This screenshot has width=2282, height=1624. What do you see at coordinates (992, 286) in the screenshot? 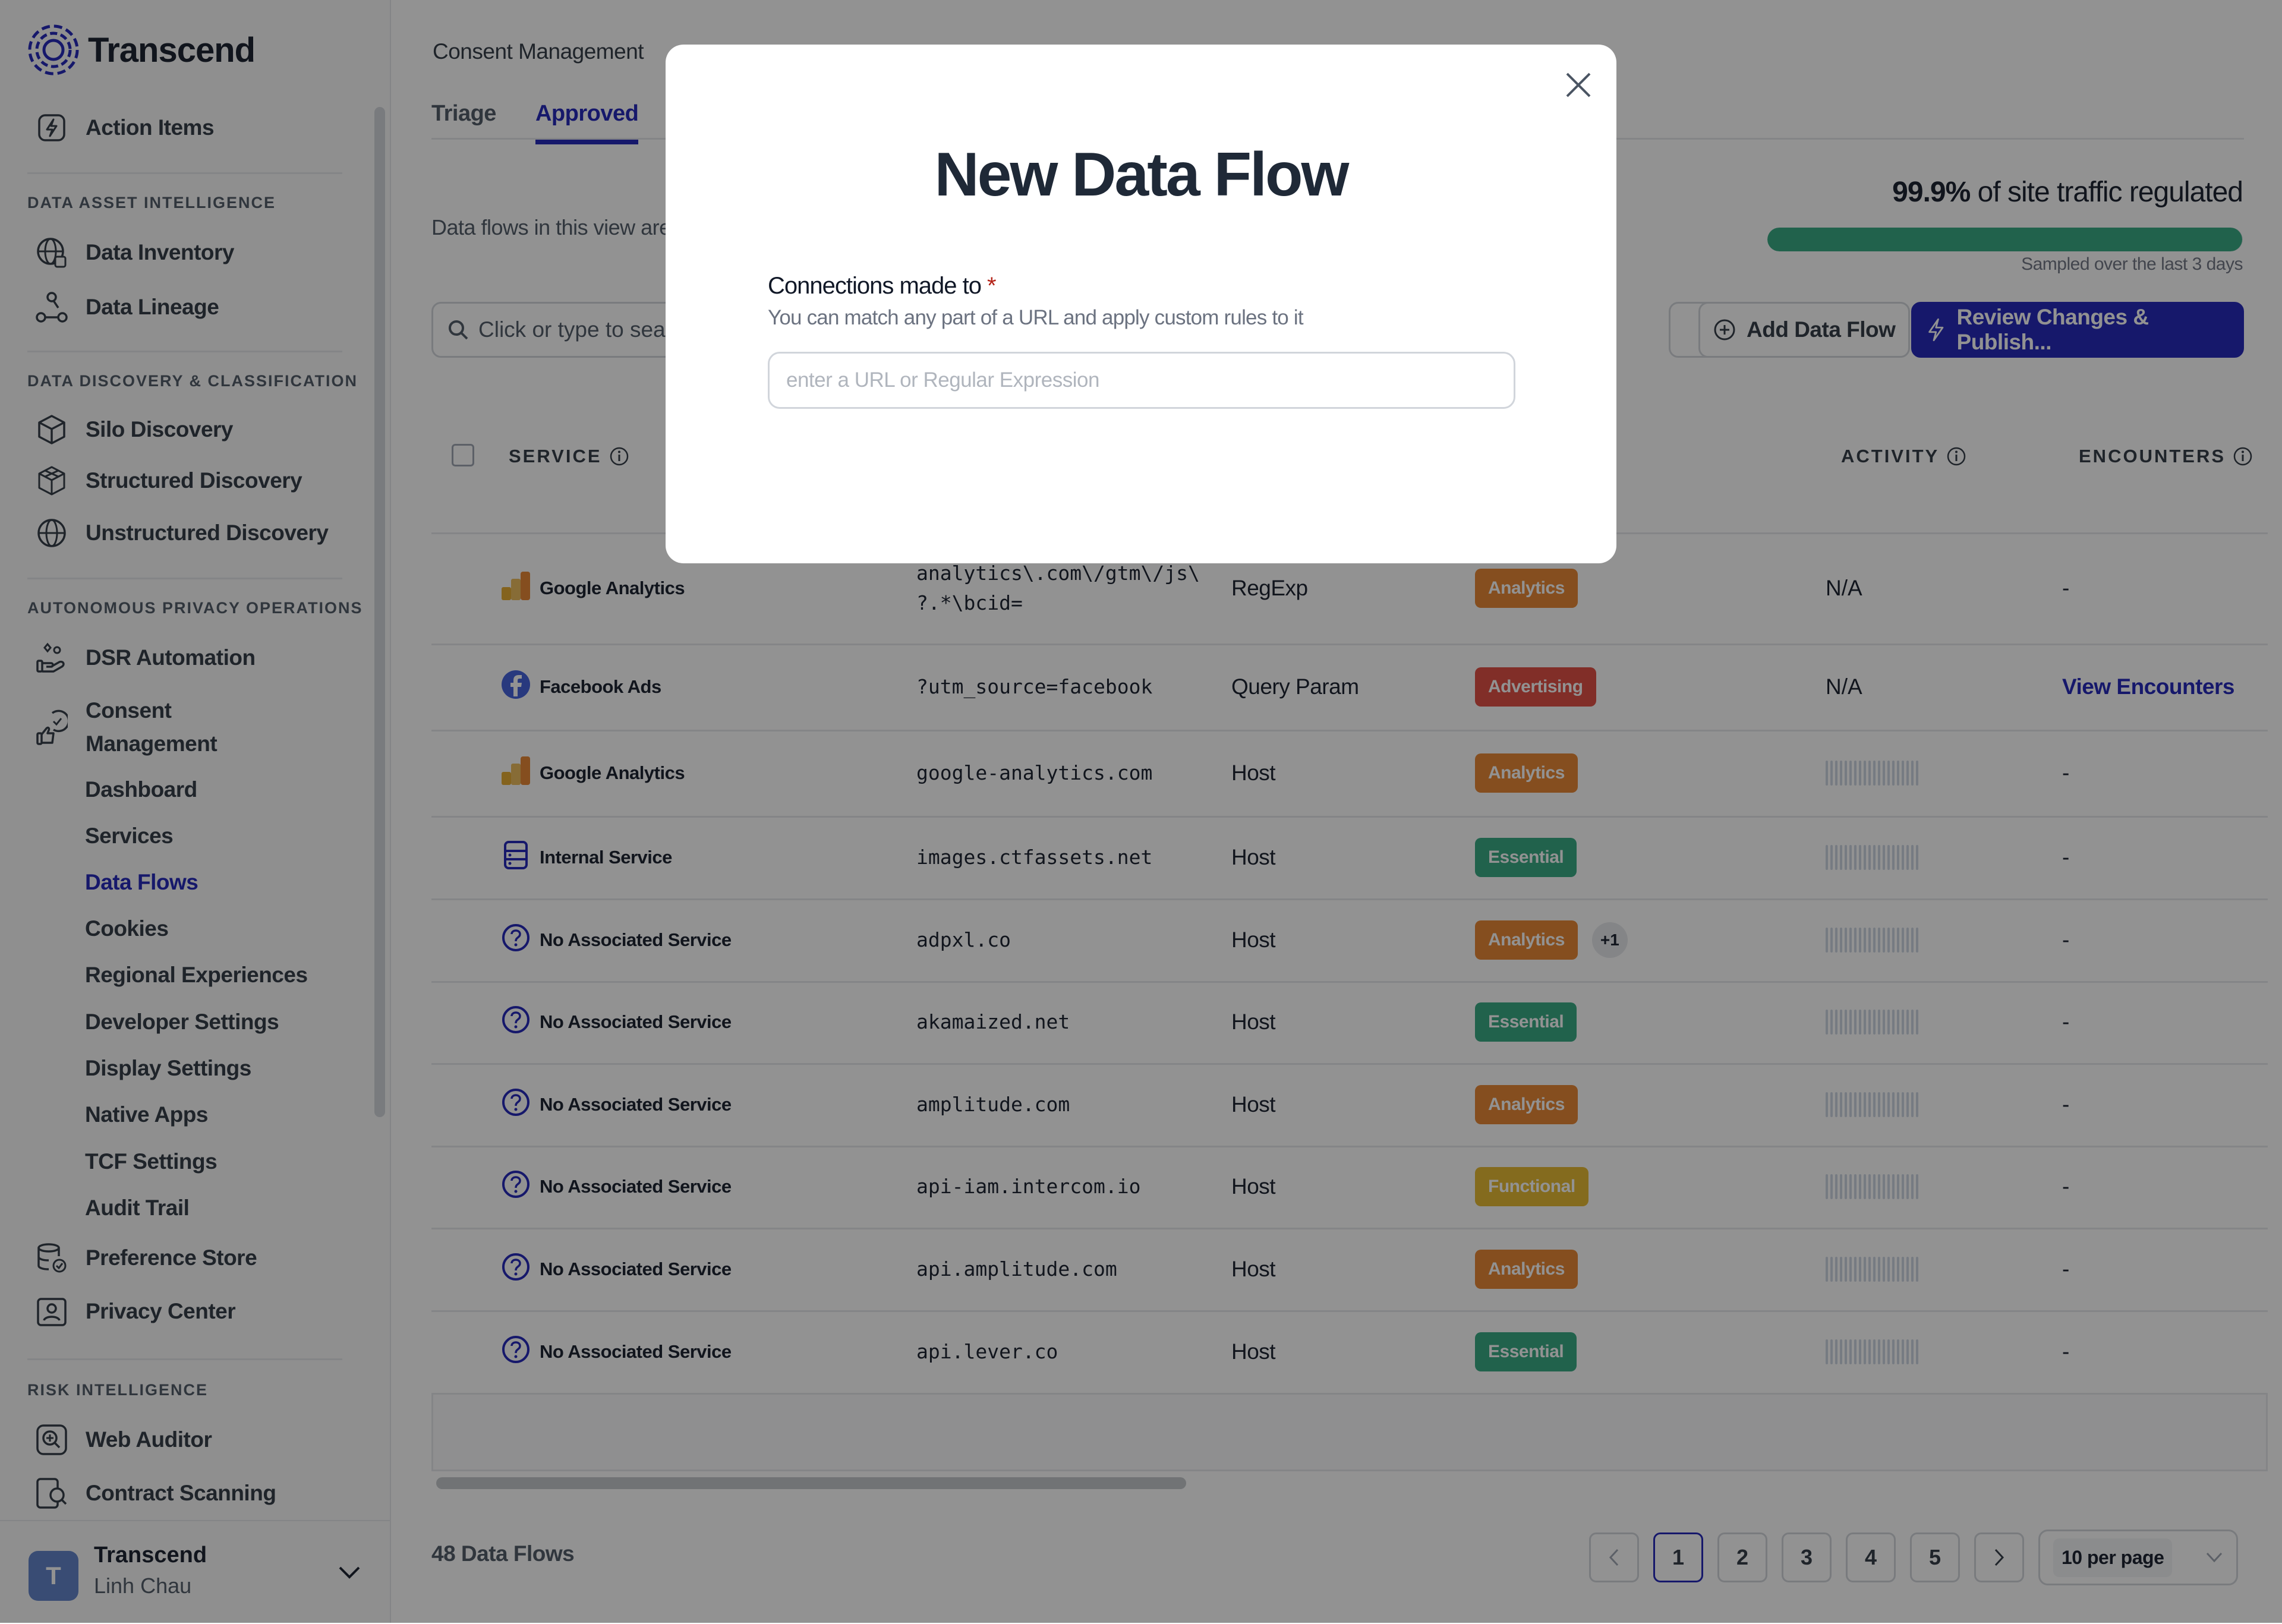
I see `required-mark: *` at bounding box center [992, 286].